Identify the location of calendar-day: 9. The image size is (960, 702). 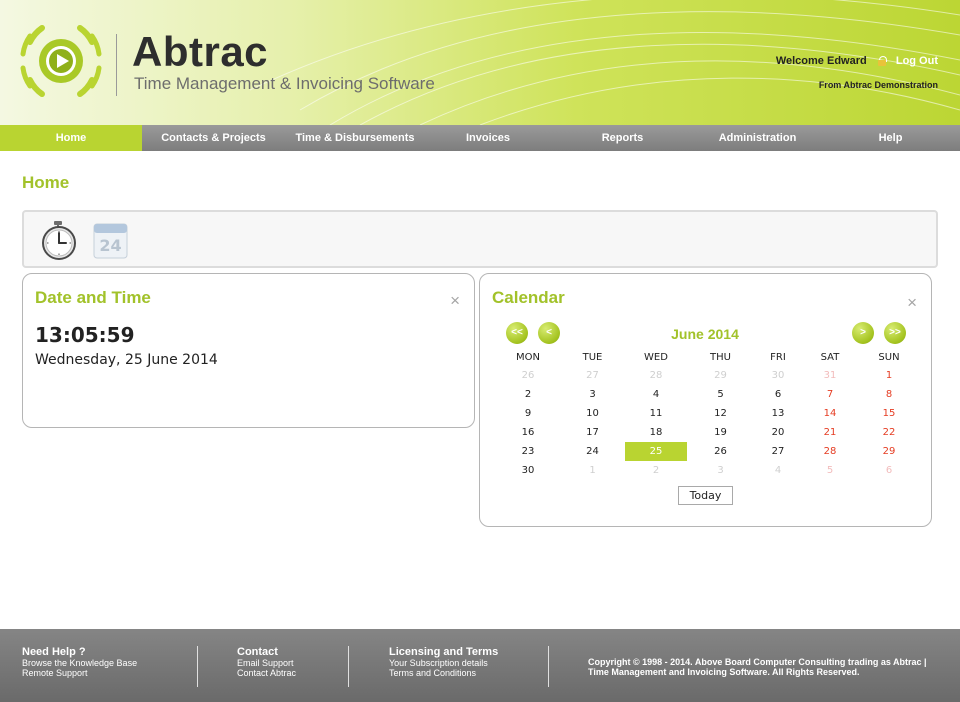
(528, 413).